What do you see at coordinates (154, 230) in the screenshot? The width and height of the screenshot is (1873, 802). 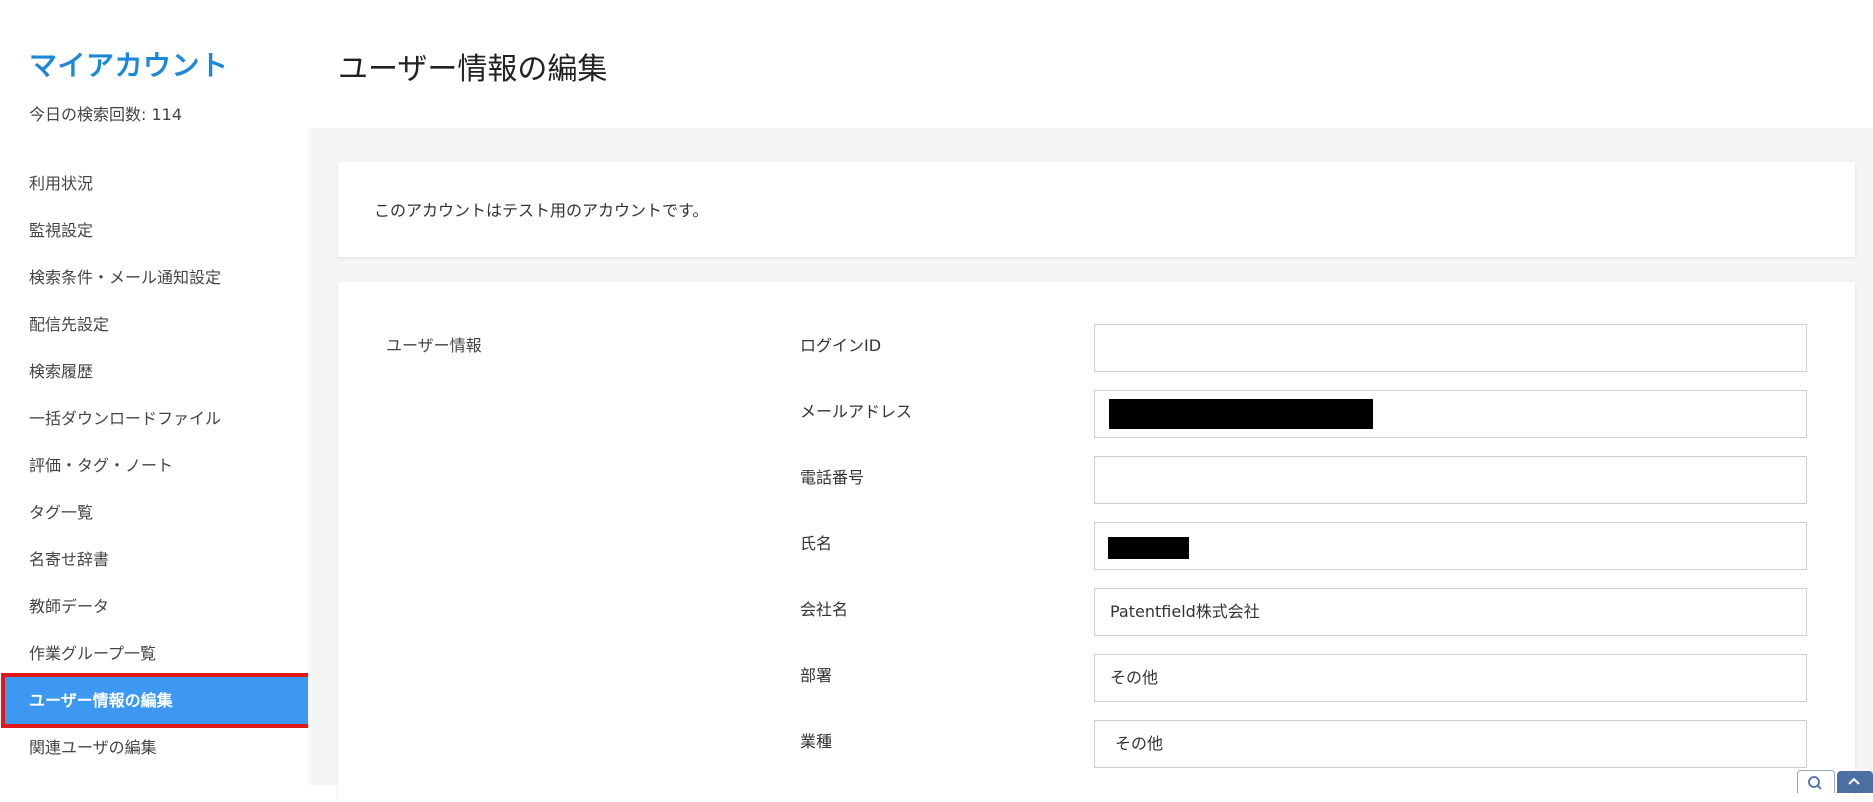 I see `sidebar-item-monitoring: 監視設定` at bounding box center [154, 230].